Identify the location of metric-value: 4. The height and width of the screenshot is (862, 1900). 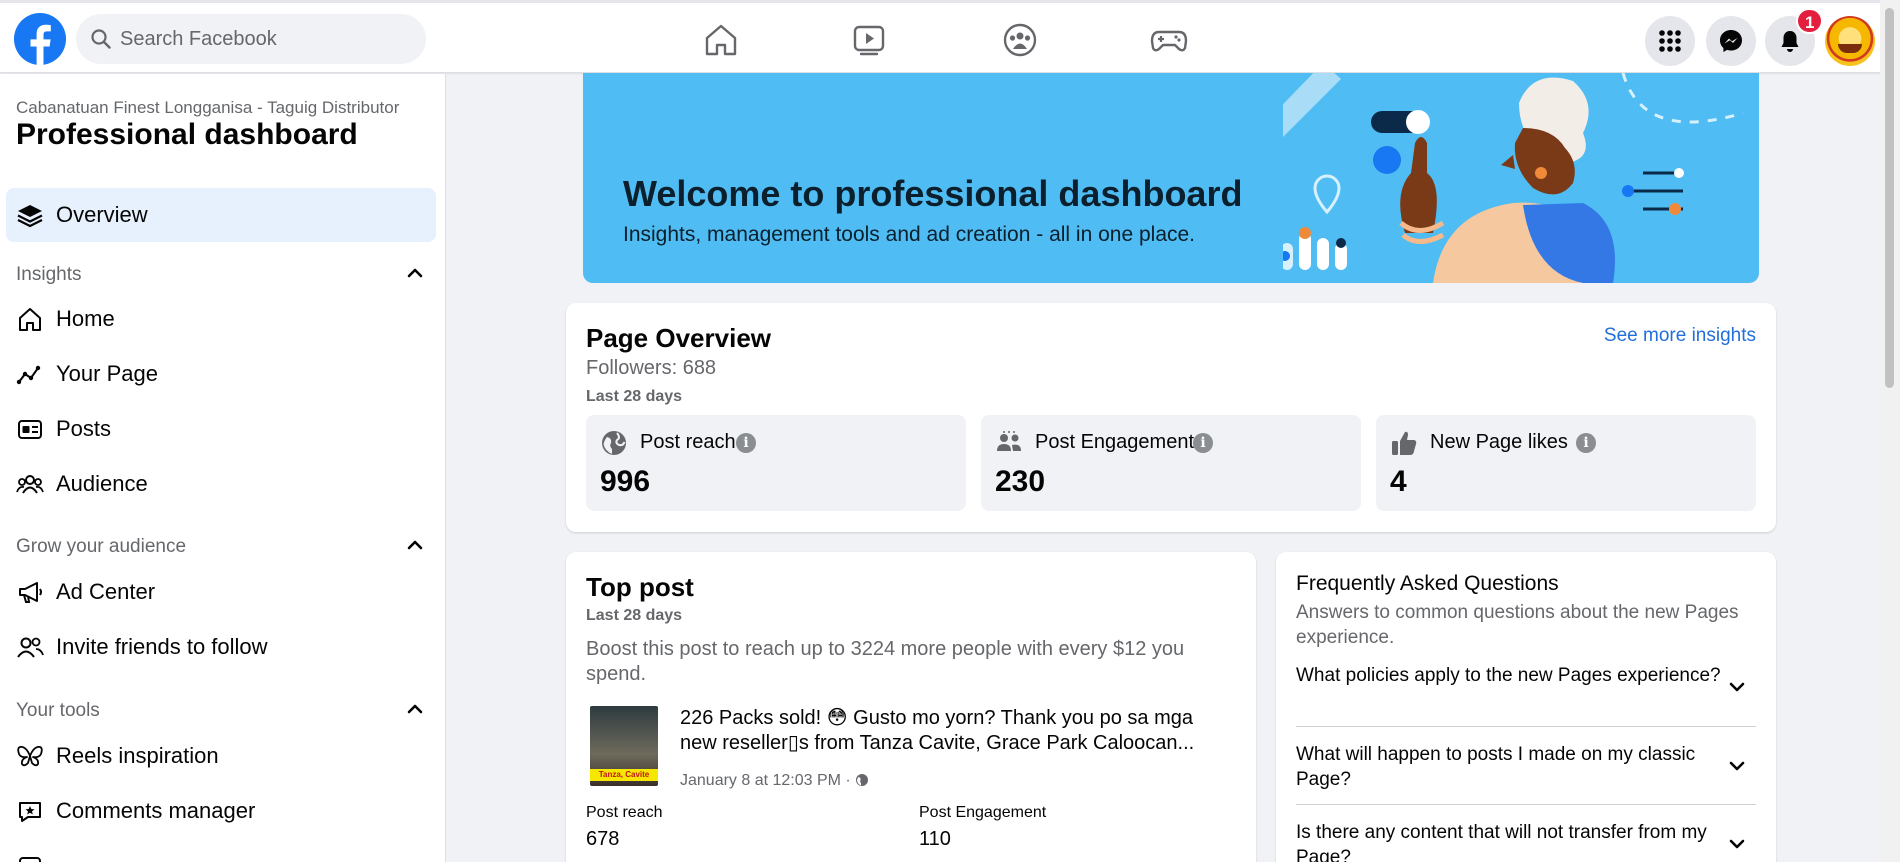
(1398, 481).